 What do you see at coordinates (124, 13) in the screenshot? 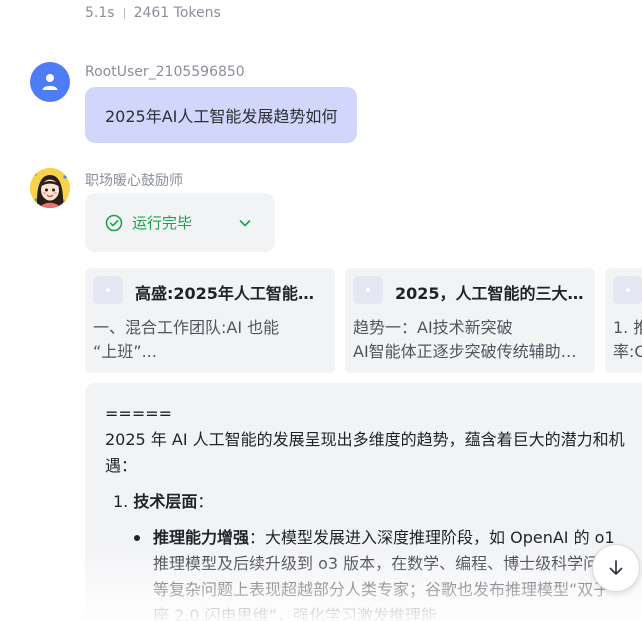
I see `meta-separator` at bounding box center [124, 13].